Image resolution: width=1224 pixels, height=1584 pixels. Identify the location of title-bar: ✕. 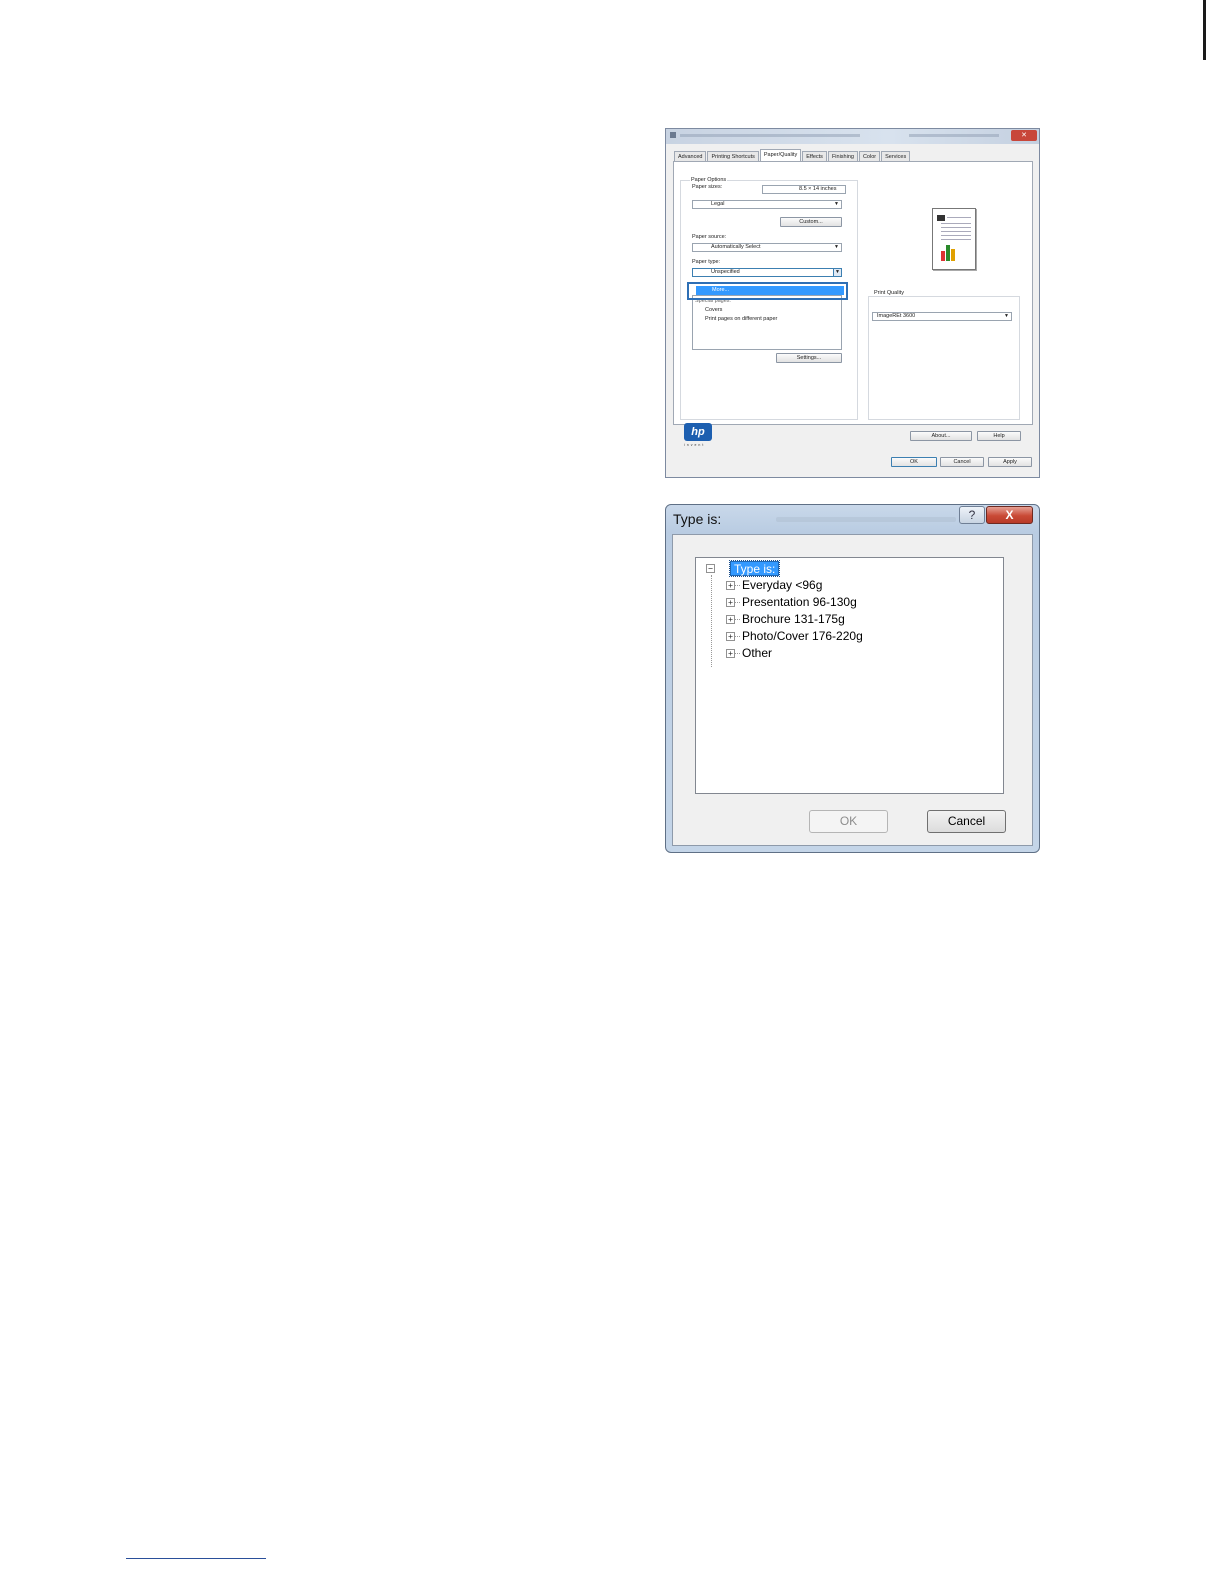
(852, 136).